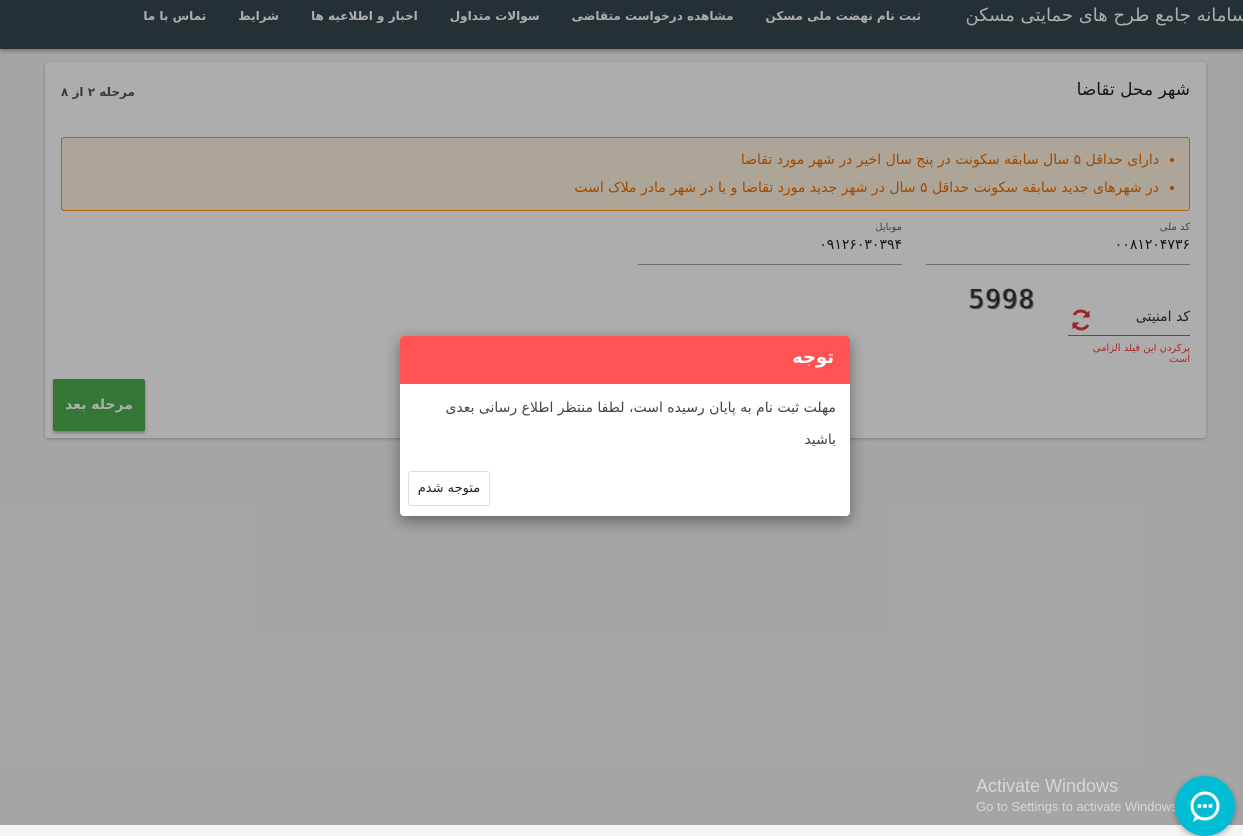 This screenshot has height=836, width=1243. What do you see at coordinates (813, 357) in the screenshot?
I see `modal-title: توجه` at bounding box center [813, 357].